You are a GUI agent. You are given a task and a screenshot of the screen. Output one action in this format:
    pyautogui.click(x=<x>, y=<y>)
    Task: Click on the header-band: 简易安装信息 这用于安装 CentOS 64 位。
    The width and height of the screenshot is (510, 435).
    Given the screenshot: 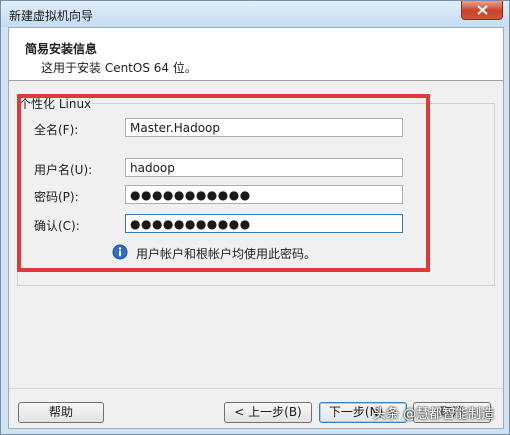 What is the action you would take?
    pyautogui.click(x=256, y=54)
    